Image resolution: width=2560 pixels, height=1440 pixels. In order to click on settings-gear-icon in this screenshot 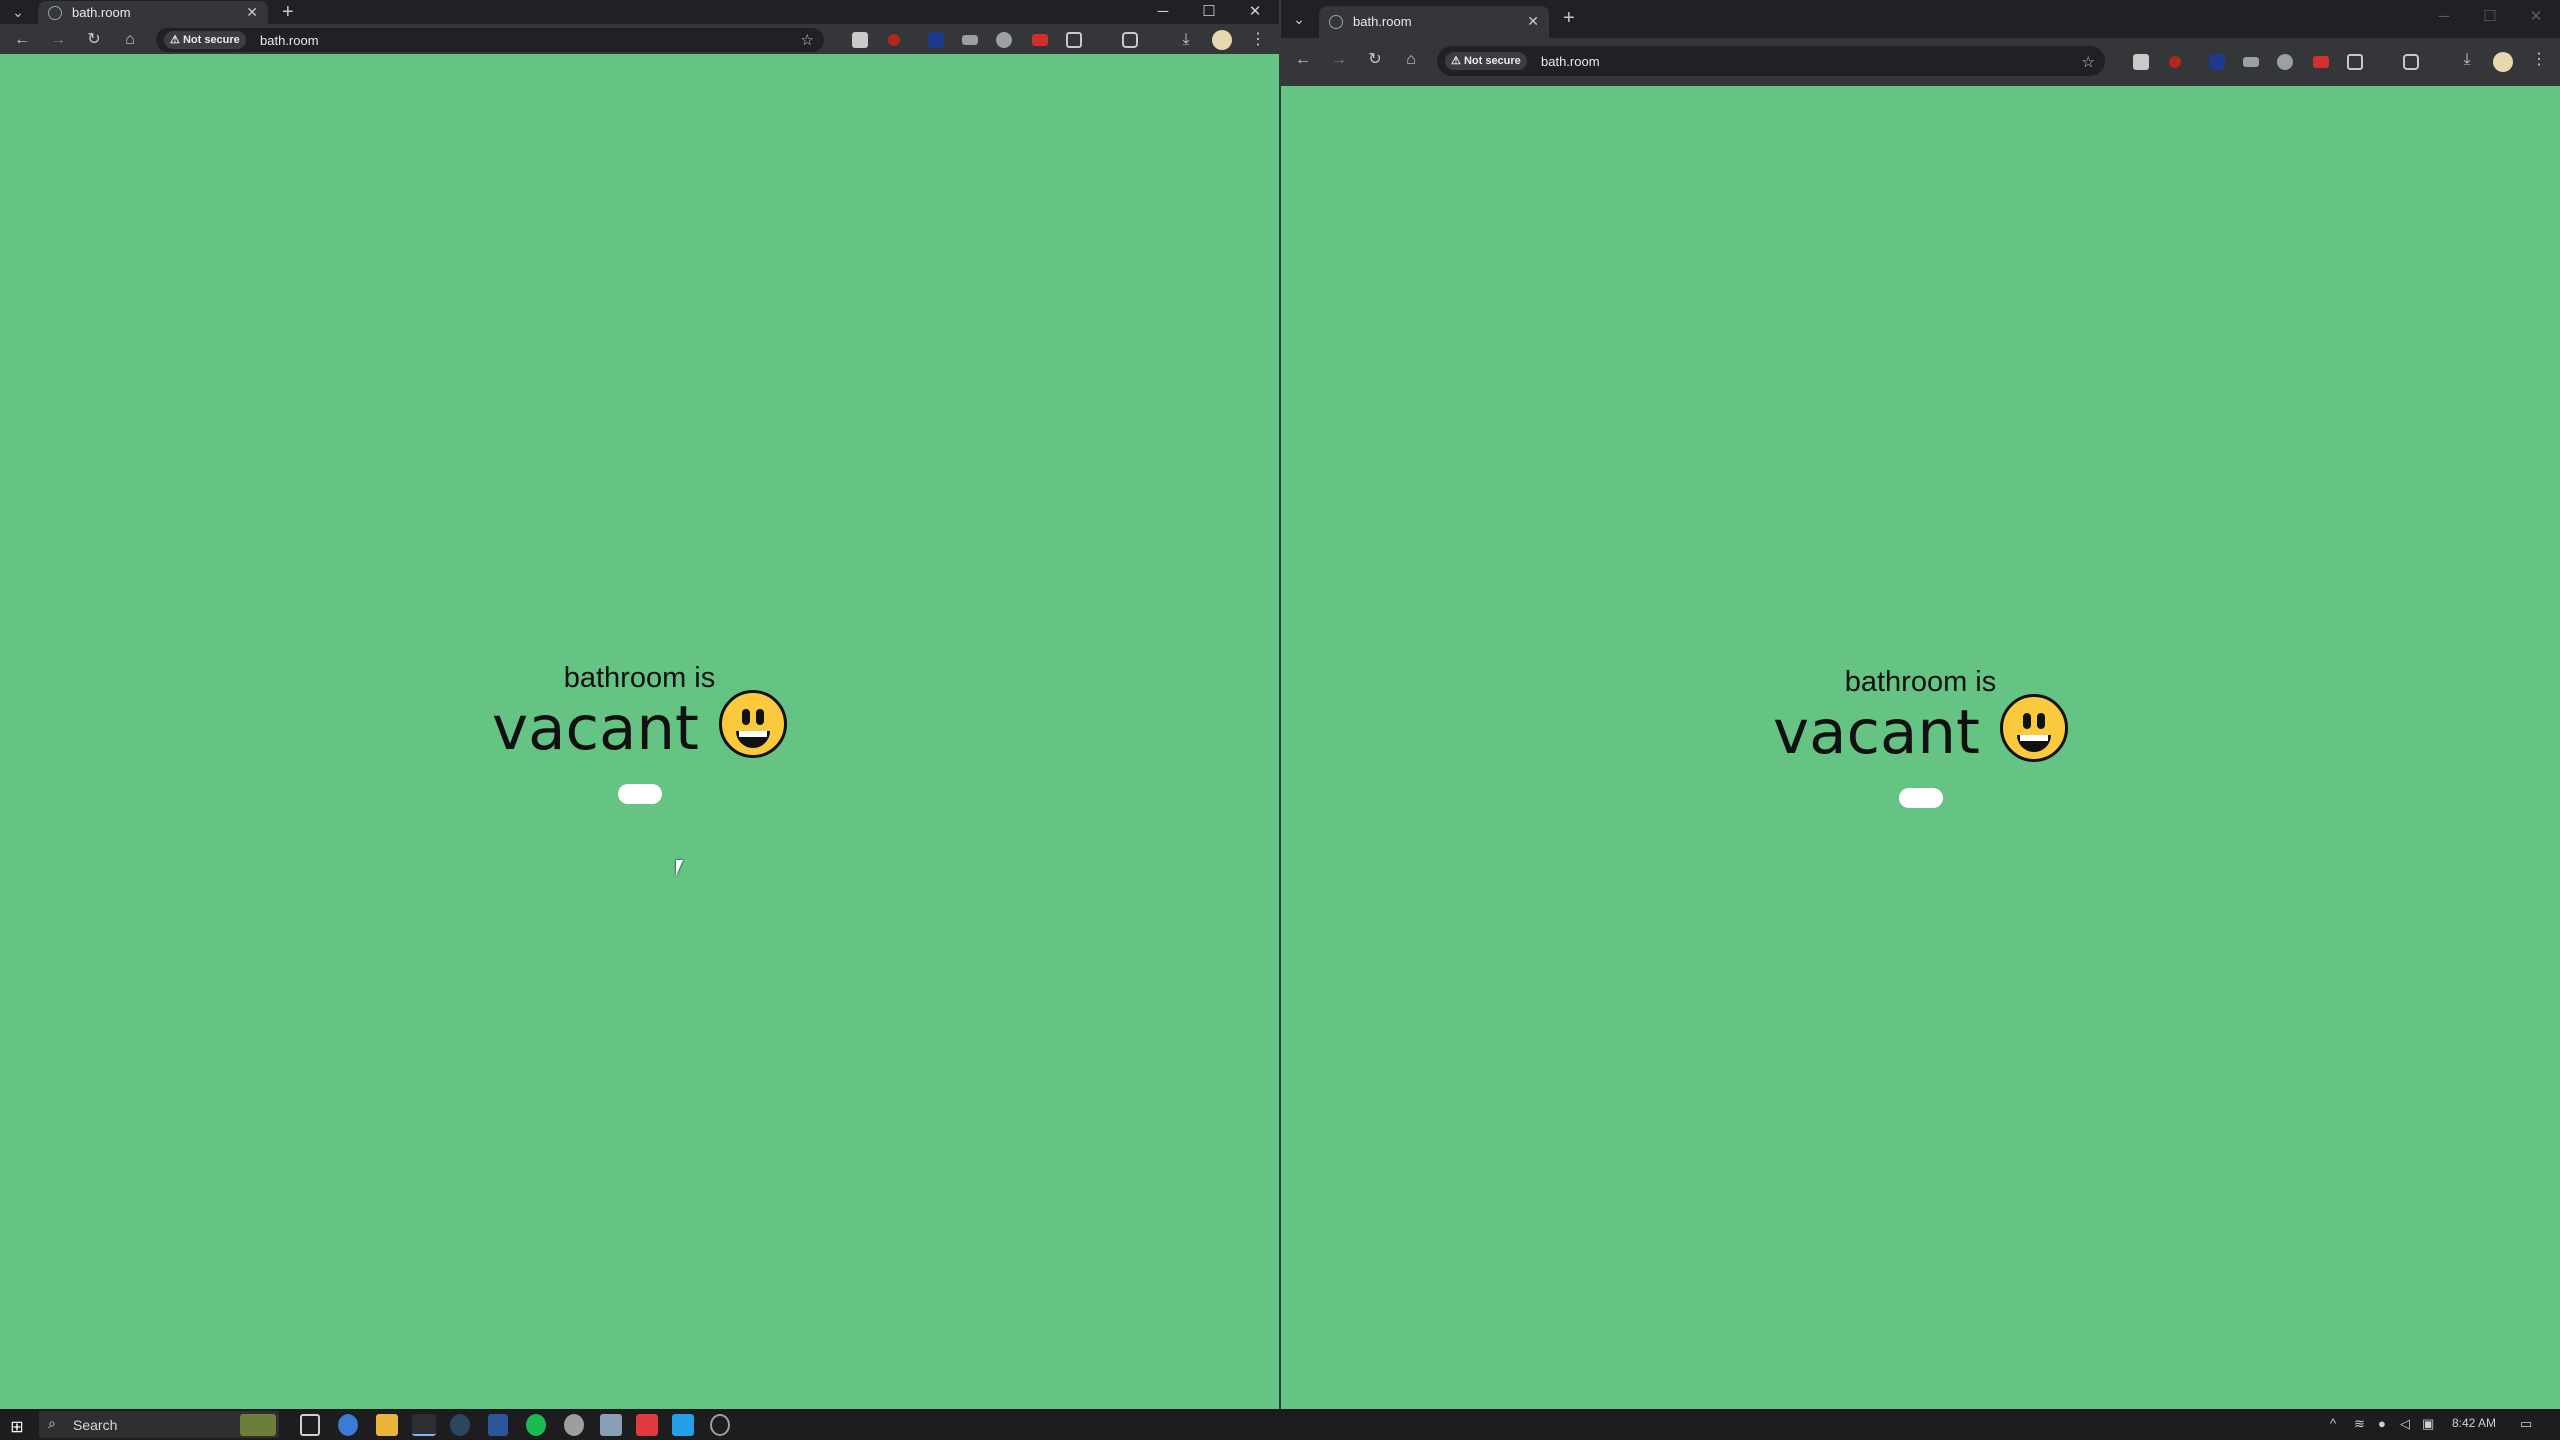, I will do `click(574, 1425)`.